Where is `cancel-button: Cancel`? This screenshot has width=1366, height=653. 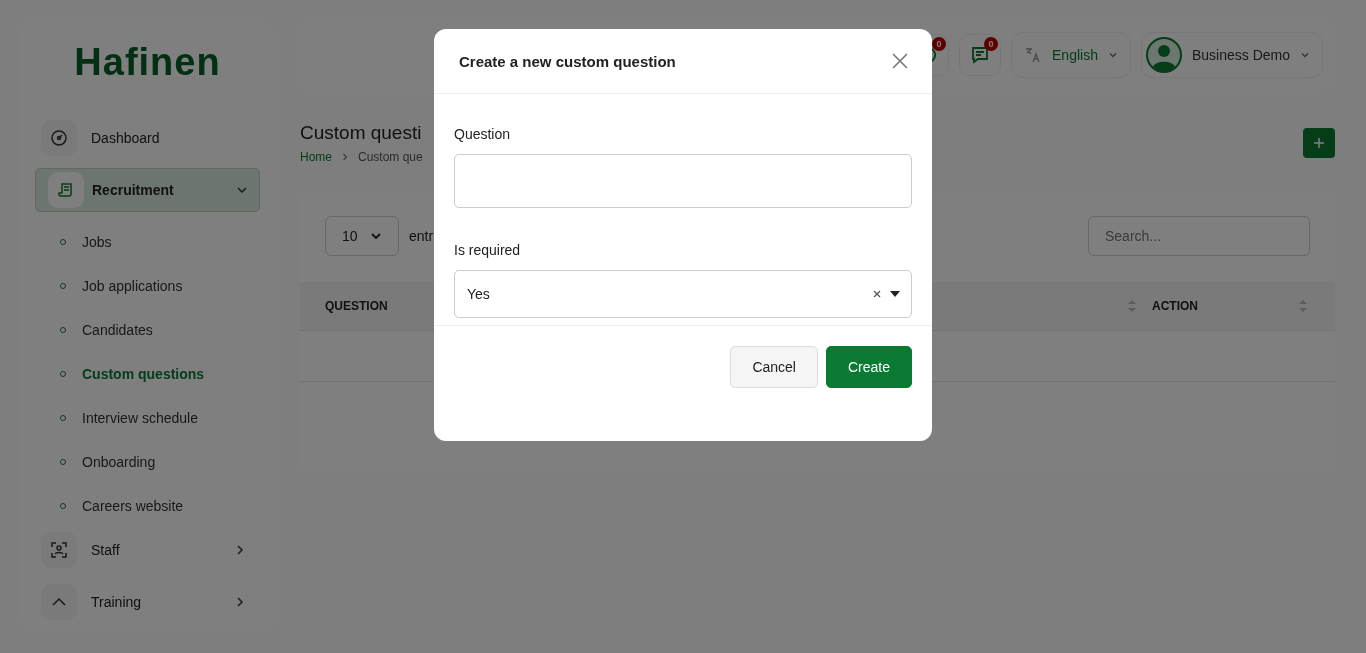
cancel-button: Cancel is located at coordinates (774, 367).